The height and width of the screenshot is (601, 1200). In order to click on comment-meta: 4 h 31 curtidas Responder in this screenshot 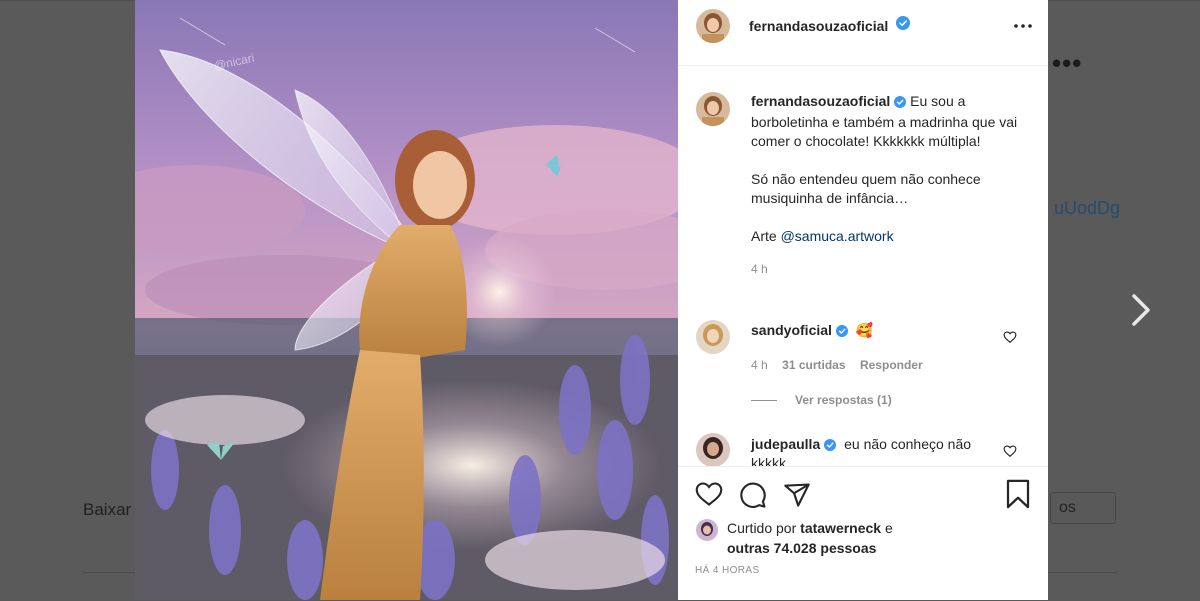, I will do `click(837, 365)`.